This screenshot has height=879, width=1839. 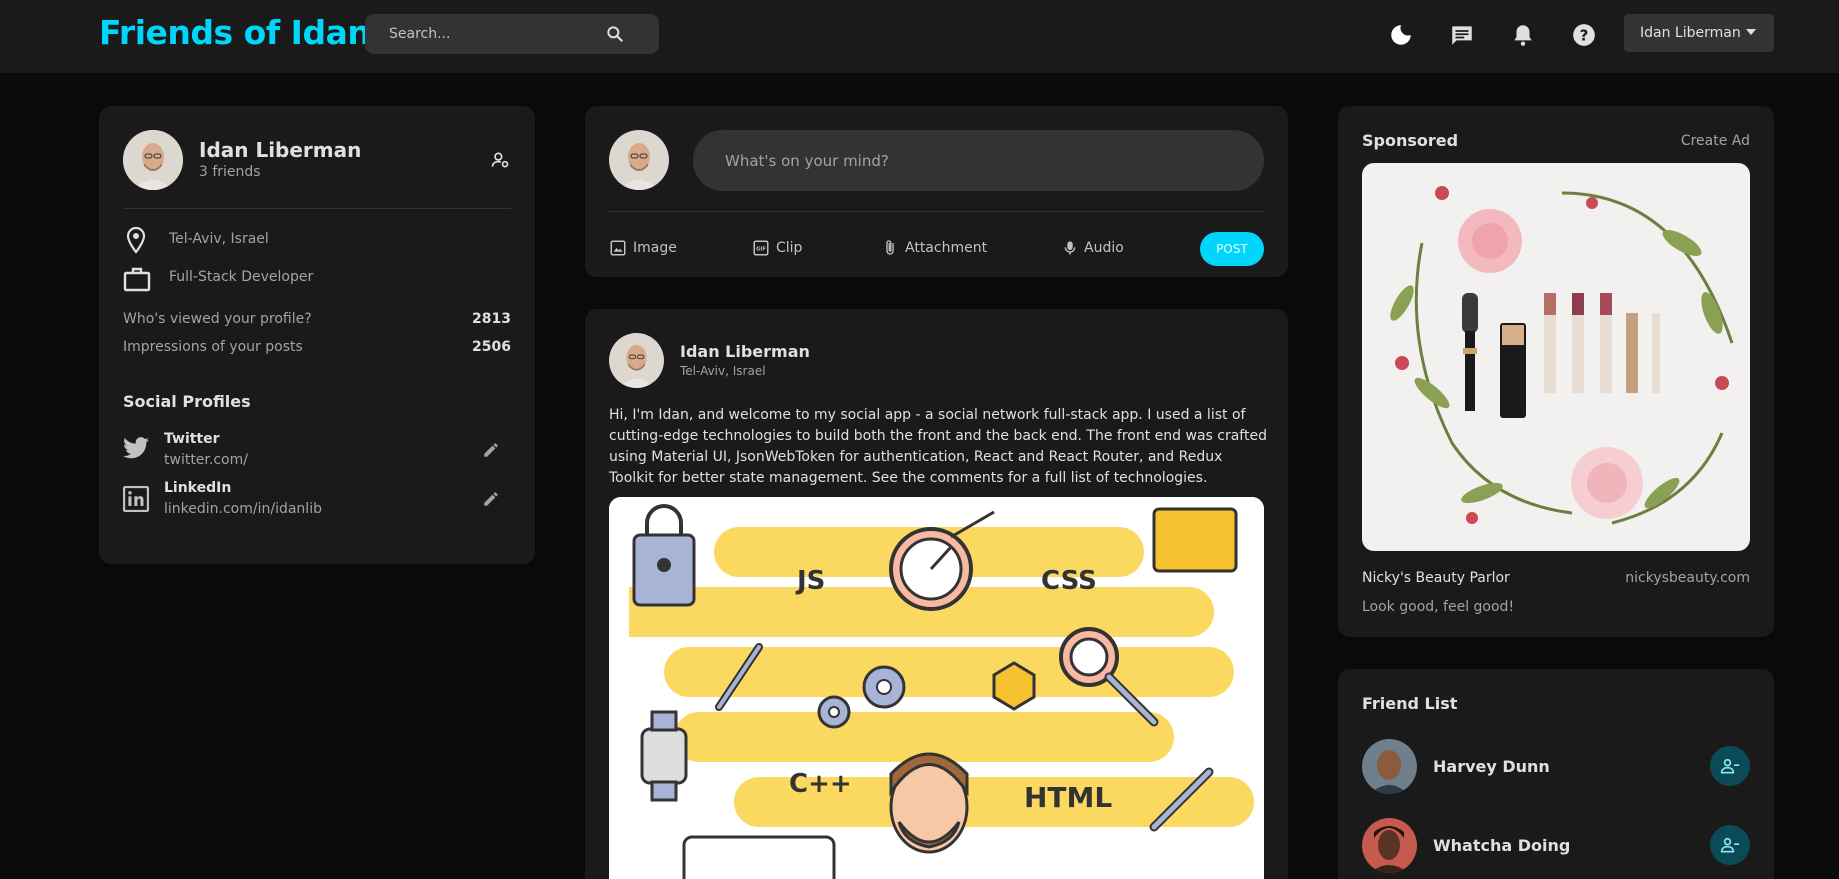 I want to click on attachment-icon, so click(x=890, y=247).